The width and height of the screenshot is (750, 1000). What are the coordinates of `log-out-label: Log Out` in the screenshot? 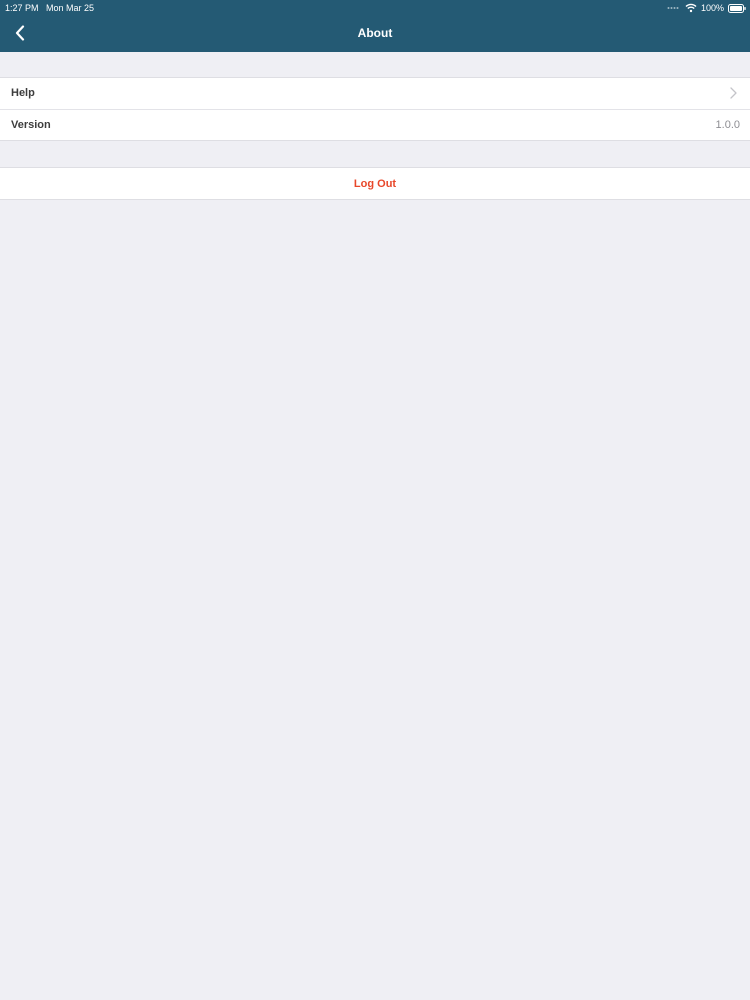 It's located at (375, 183).